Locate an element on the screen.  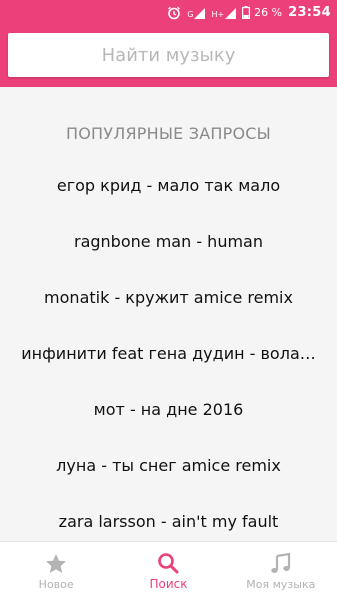
popular-queries-title: ПОПУЛЯРНЫЕ ЗАПРОСЫ is located at coordinates (168, 133).